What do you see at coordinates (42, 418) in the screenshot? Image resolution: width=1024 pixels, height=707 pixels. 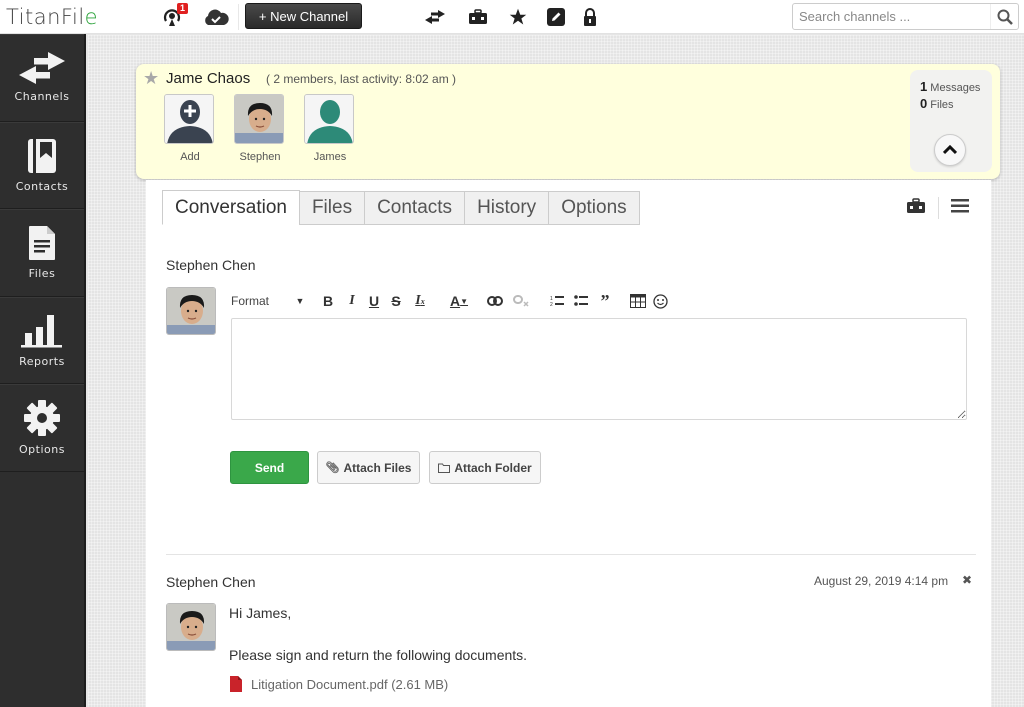 I see `gear-icon` at bounding box center [42, 418].